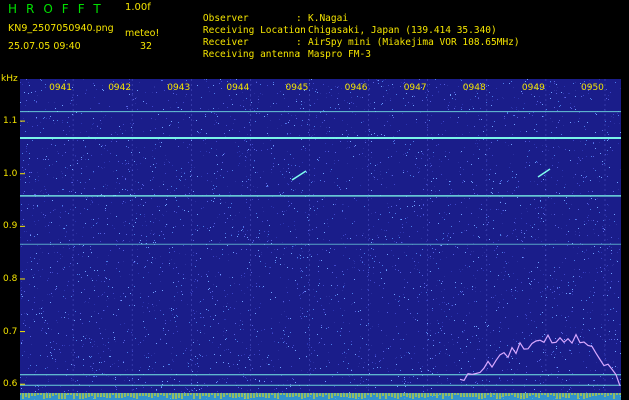 Image resolution: width=629 pixels, height=400 pixels. I want to click on info-value: AirSpy mini (Miakejima VOR 108.65MHz), so click(414, 42).